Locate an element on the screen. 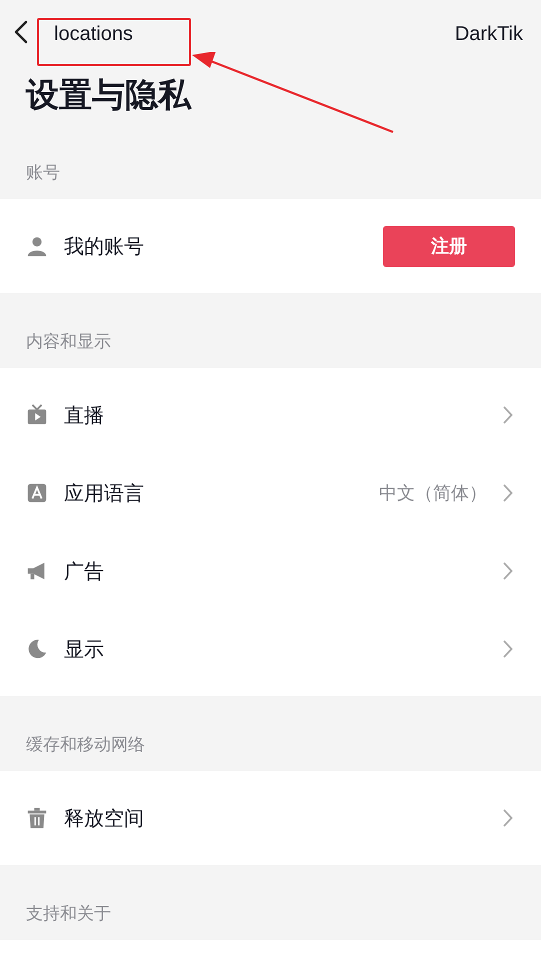 This screenshot has height=956, width=541. section-header: 内容和显示 is located at coordinates (68, 342).